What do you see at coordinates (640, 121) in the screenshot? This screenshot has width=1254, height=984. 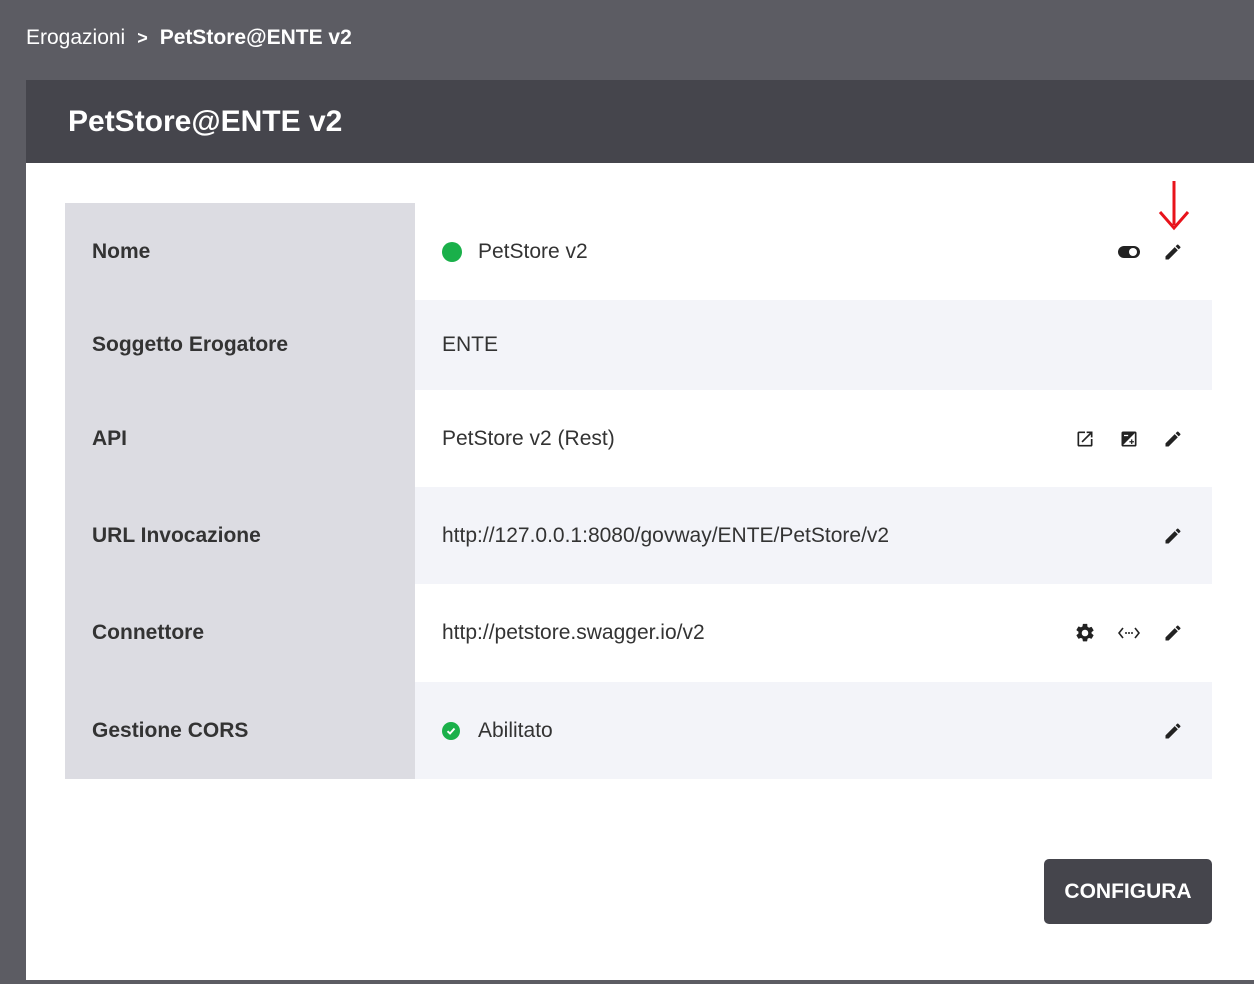 I see `page-title: PetStore@ENTE v2` at bounding box center [640, 121].